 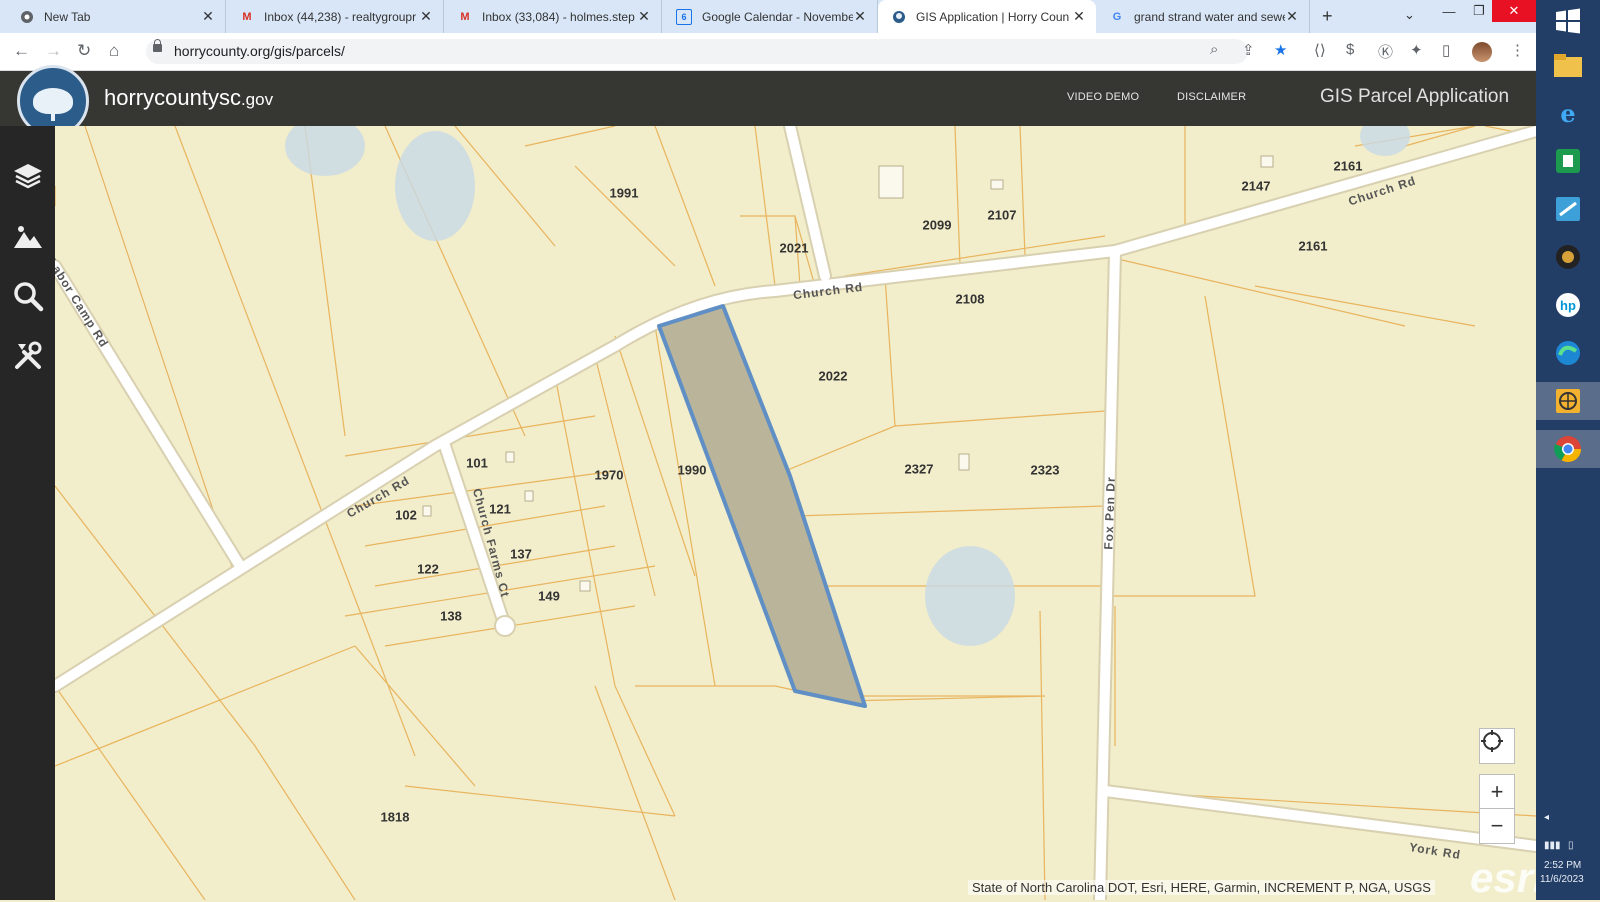 What do you see at coordinates (28, 176) in the screenshot?
I see `layers-icon` at bounding box center [28, 176].